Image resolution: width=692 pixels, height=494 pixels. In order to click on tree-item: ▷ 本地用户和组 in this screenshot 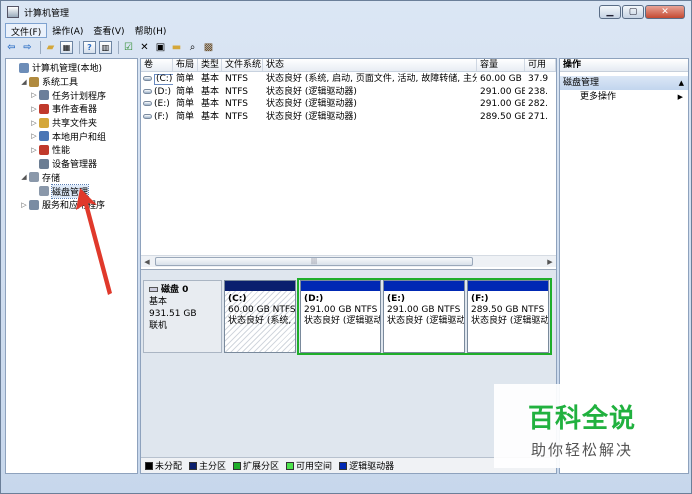, I will do `click(71, 136)`.